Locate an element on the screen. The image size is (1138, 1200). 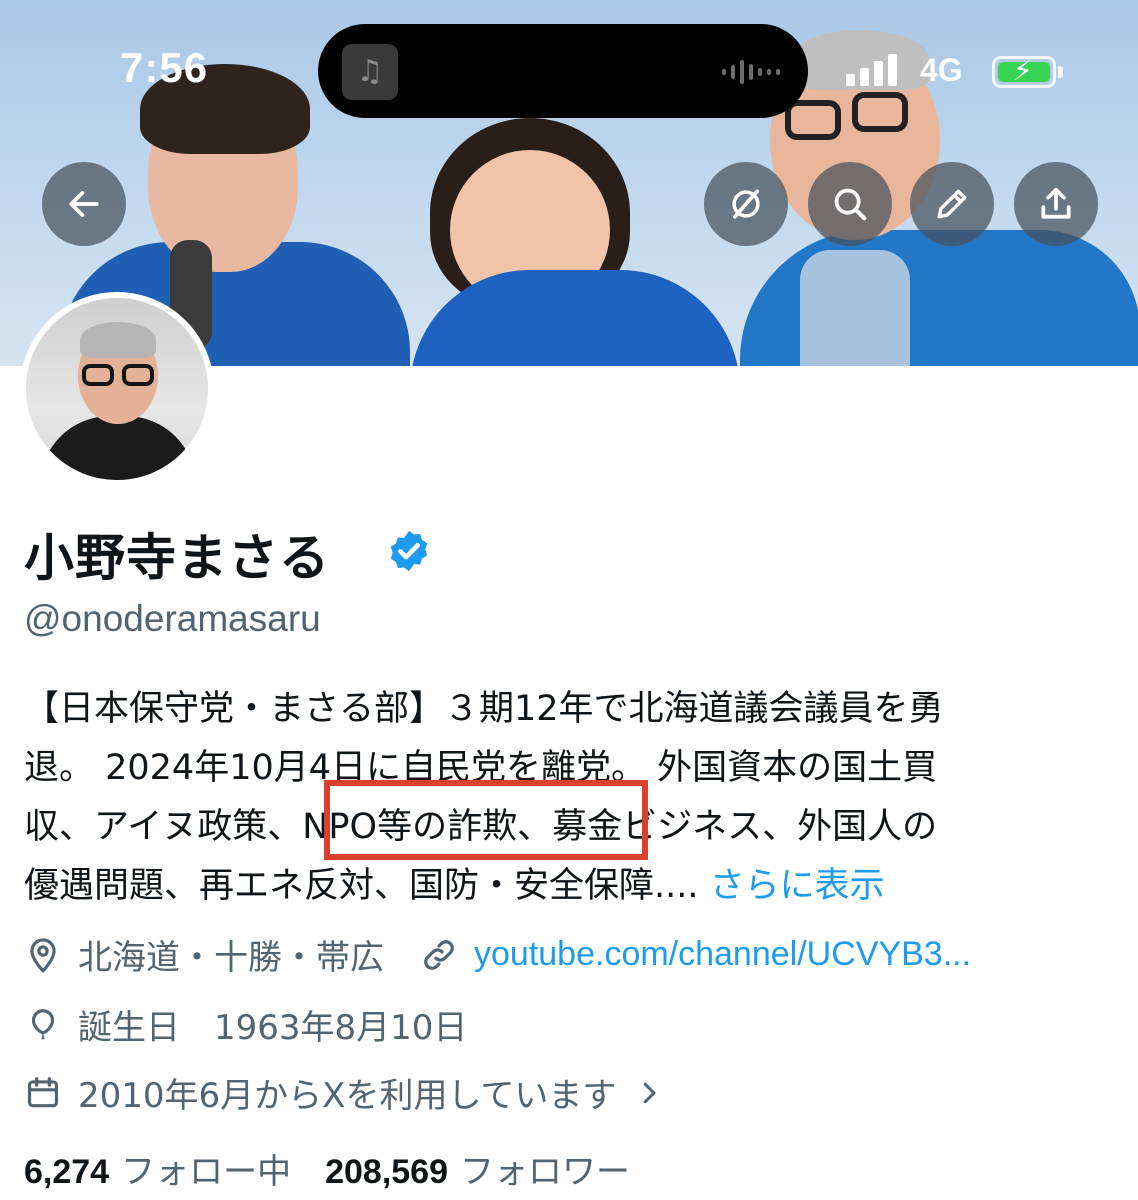
battery-cap is located at coordinates (1060, 72).